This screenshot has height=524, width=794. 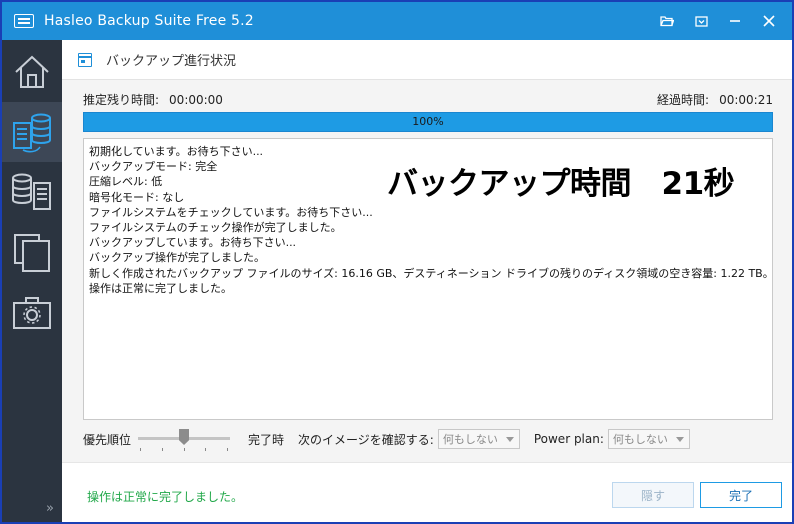 I want to click on remaining-time-label: 推定残り時間:, so click(x=121, y=100).